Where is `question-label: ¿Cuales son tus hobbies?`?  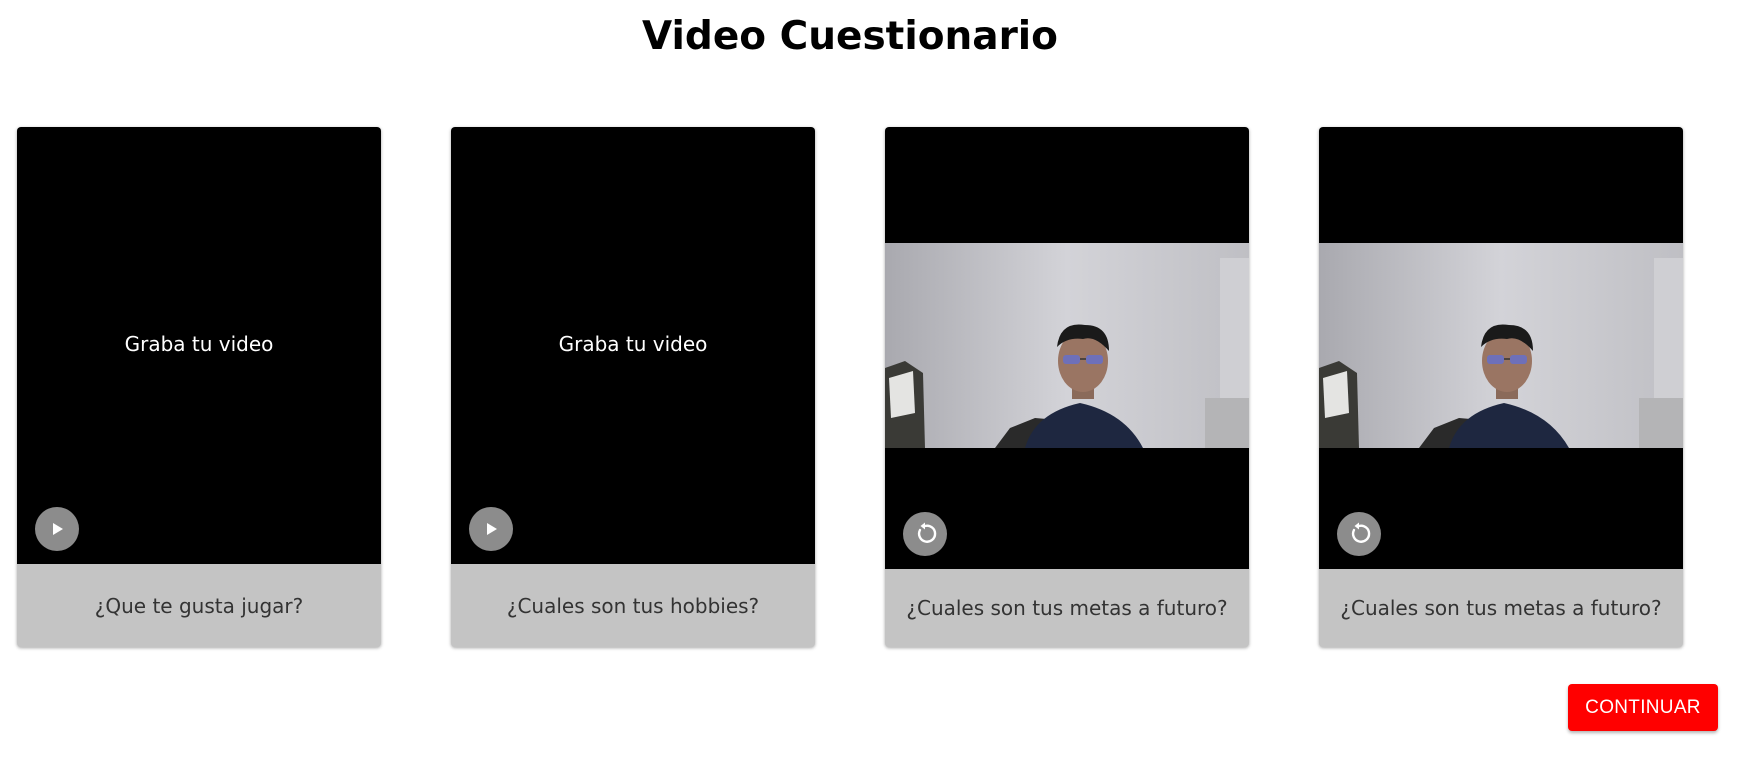
question-label: ¿Cuales son tus hobbies? is located at coordinates (633, 605).